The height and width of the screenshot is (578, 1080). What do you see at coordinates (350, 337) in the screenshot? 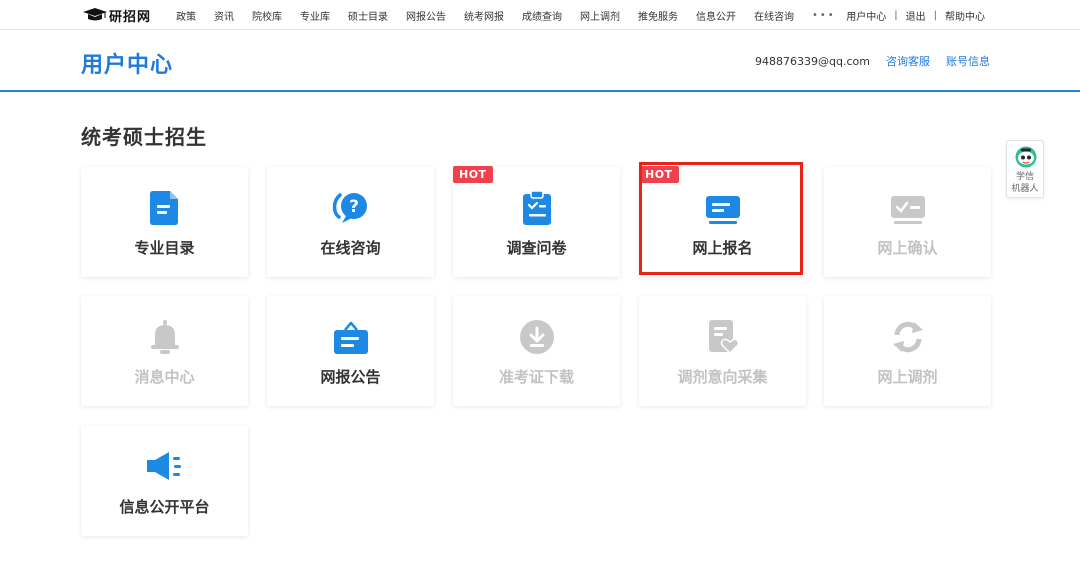
I see `notice-bag-icon` at bounding box center [350, 337].